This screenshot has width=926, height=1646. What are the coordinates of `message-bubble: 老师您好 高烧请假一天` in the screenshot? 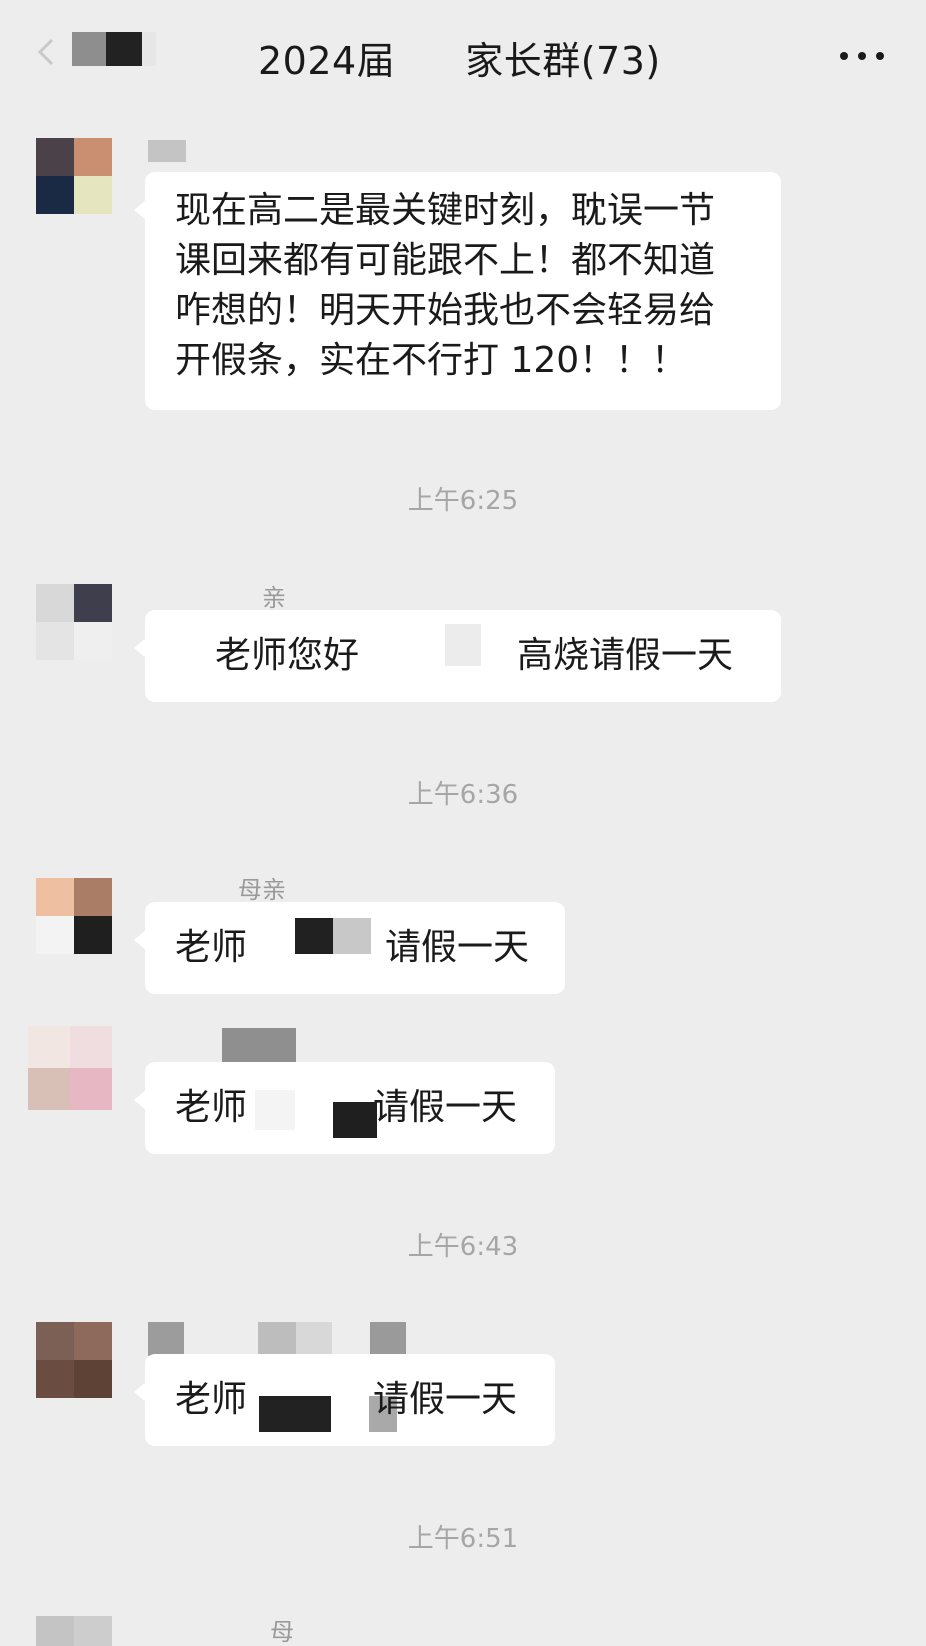 It's located at (457, 656).